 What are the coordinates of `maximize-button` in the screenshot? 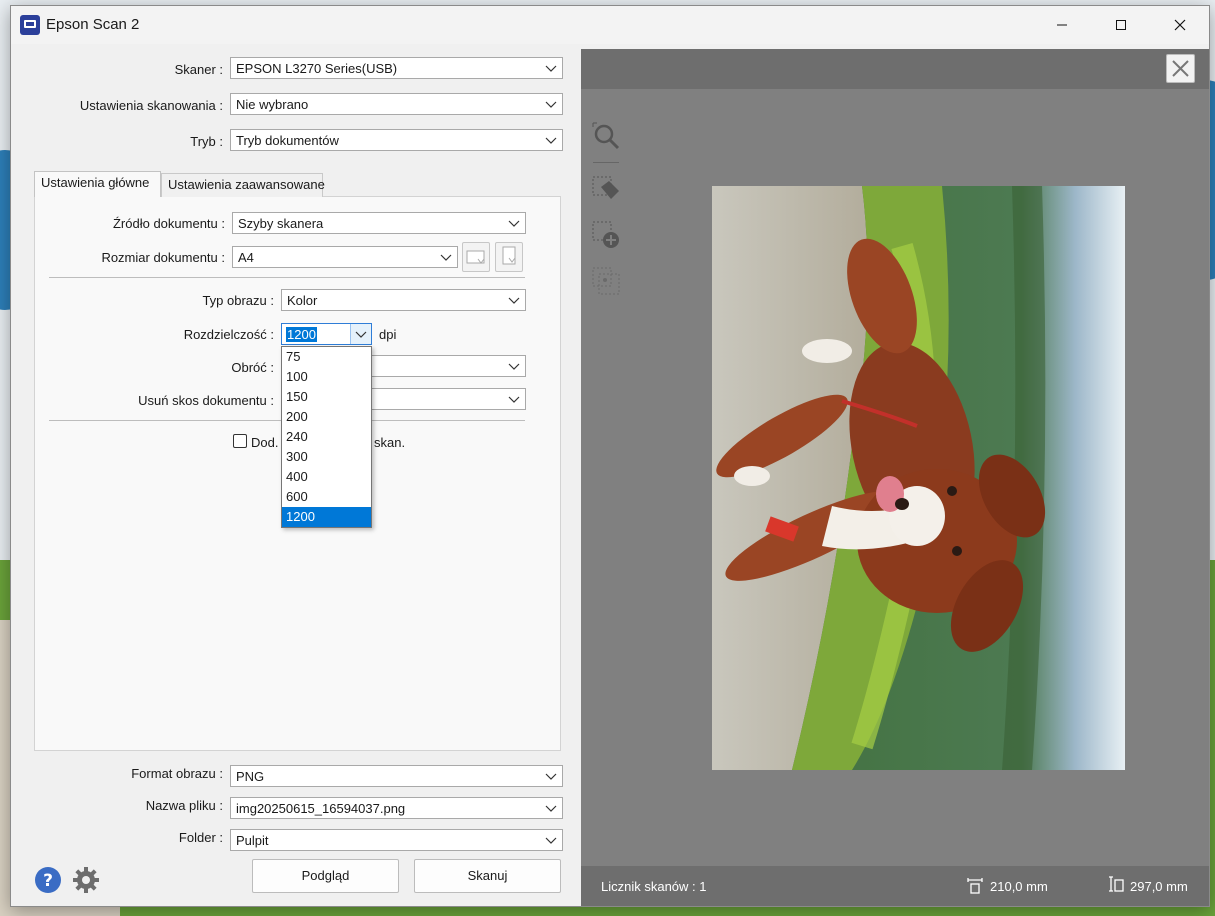 It's located at (1121, 25).